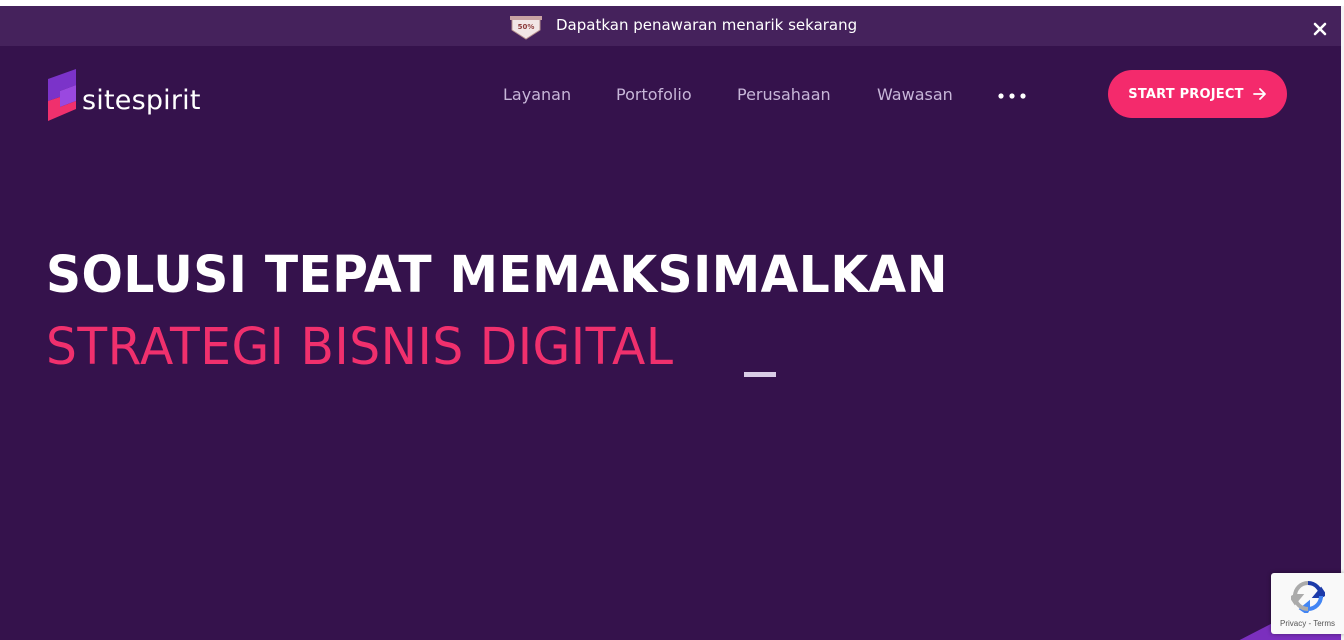 The height and width of the screenshot is (640, 1344). Describe the element at coordinates (1186, 94) in the screenshot. I see `start-project-label: START PROJECT` at that location.